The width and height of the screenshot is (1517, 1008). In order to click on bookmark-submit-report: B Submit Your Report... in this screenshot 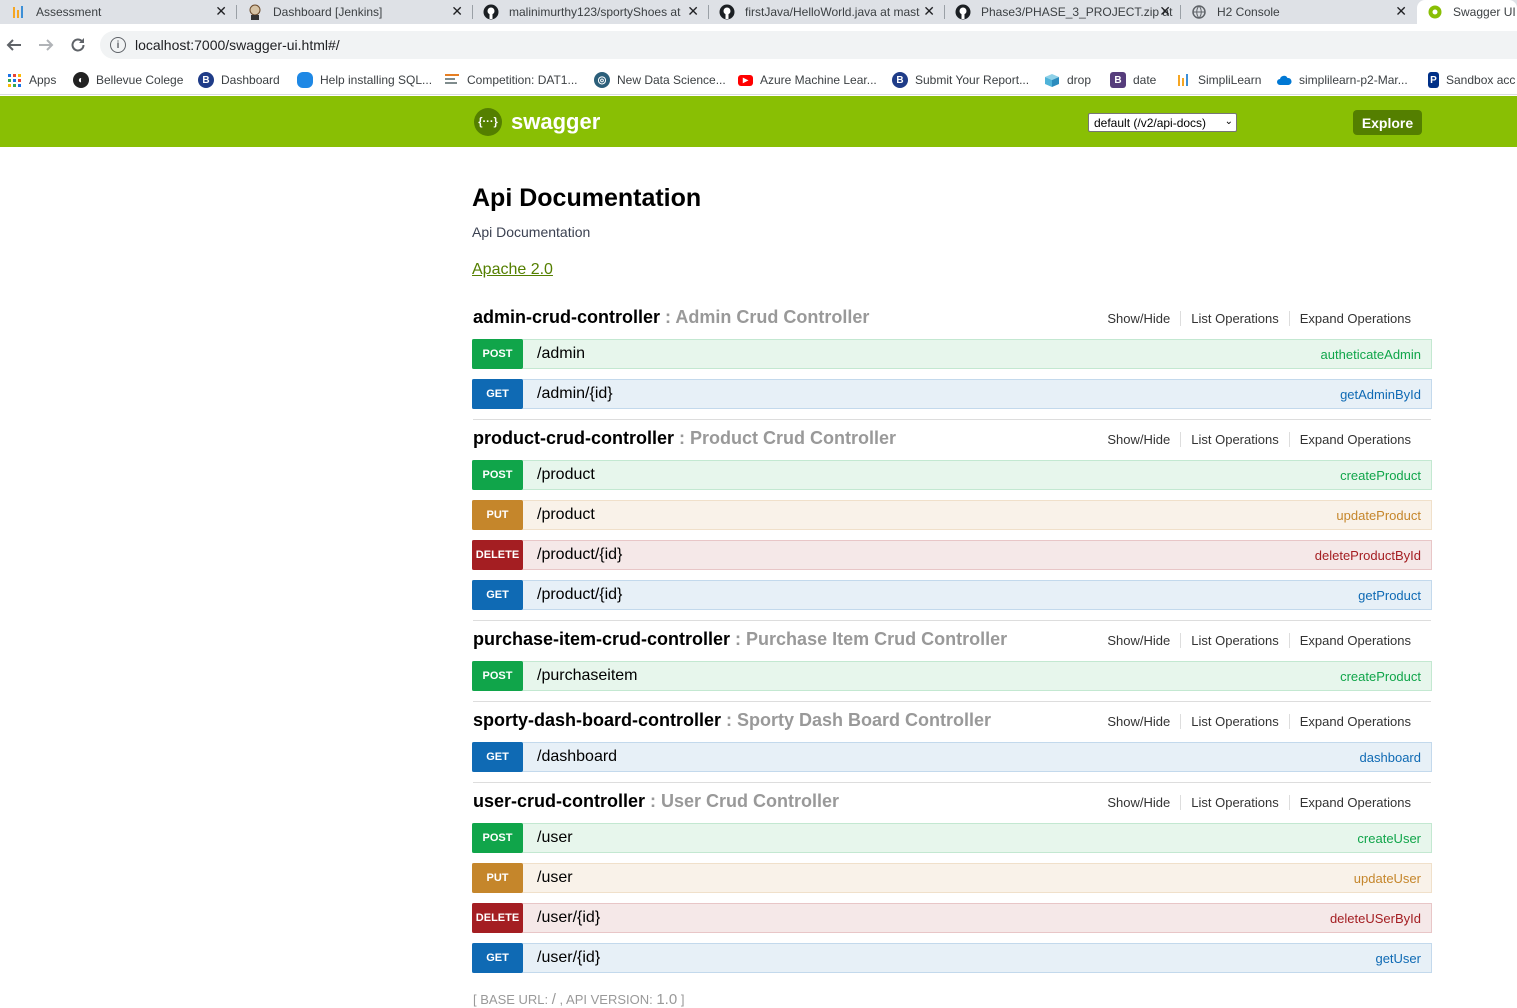, I will do `click(960, 80)`.